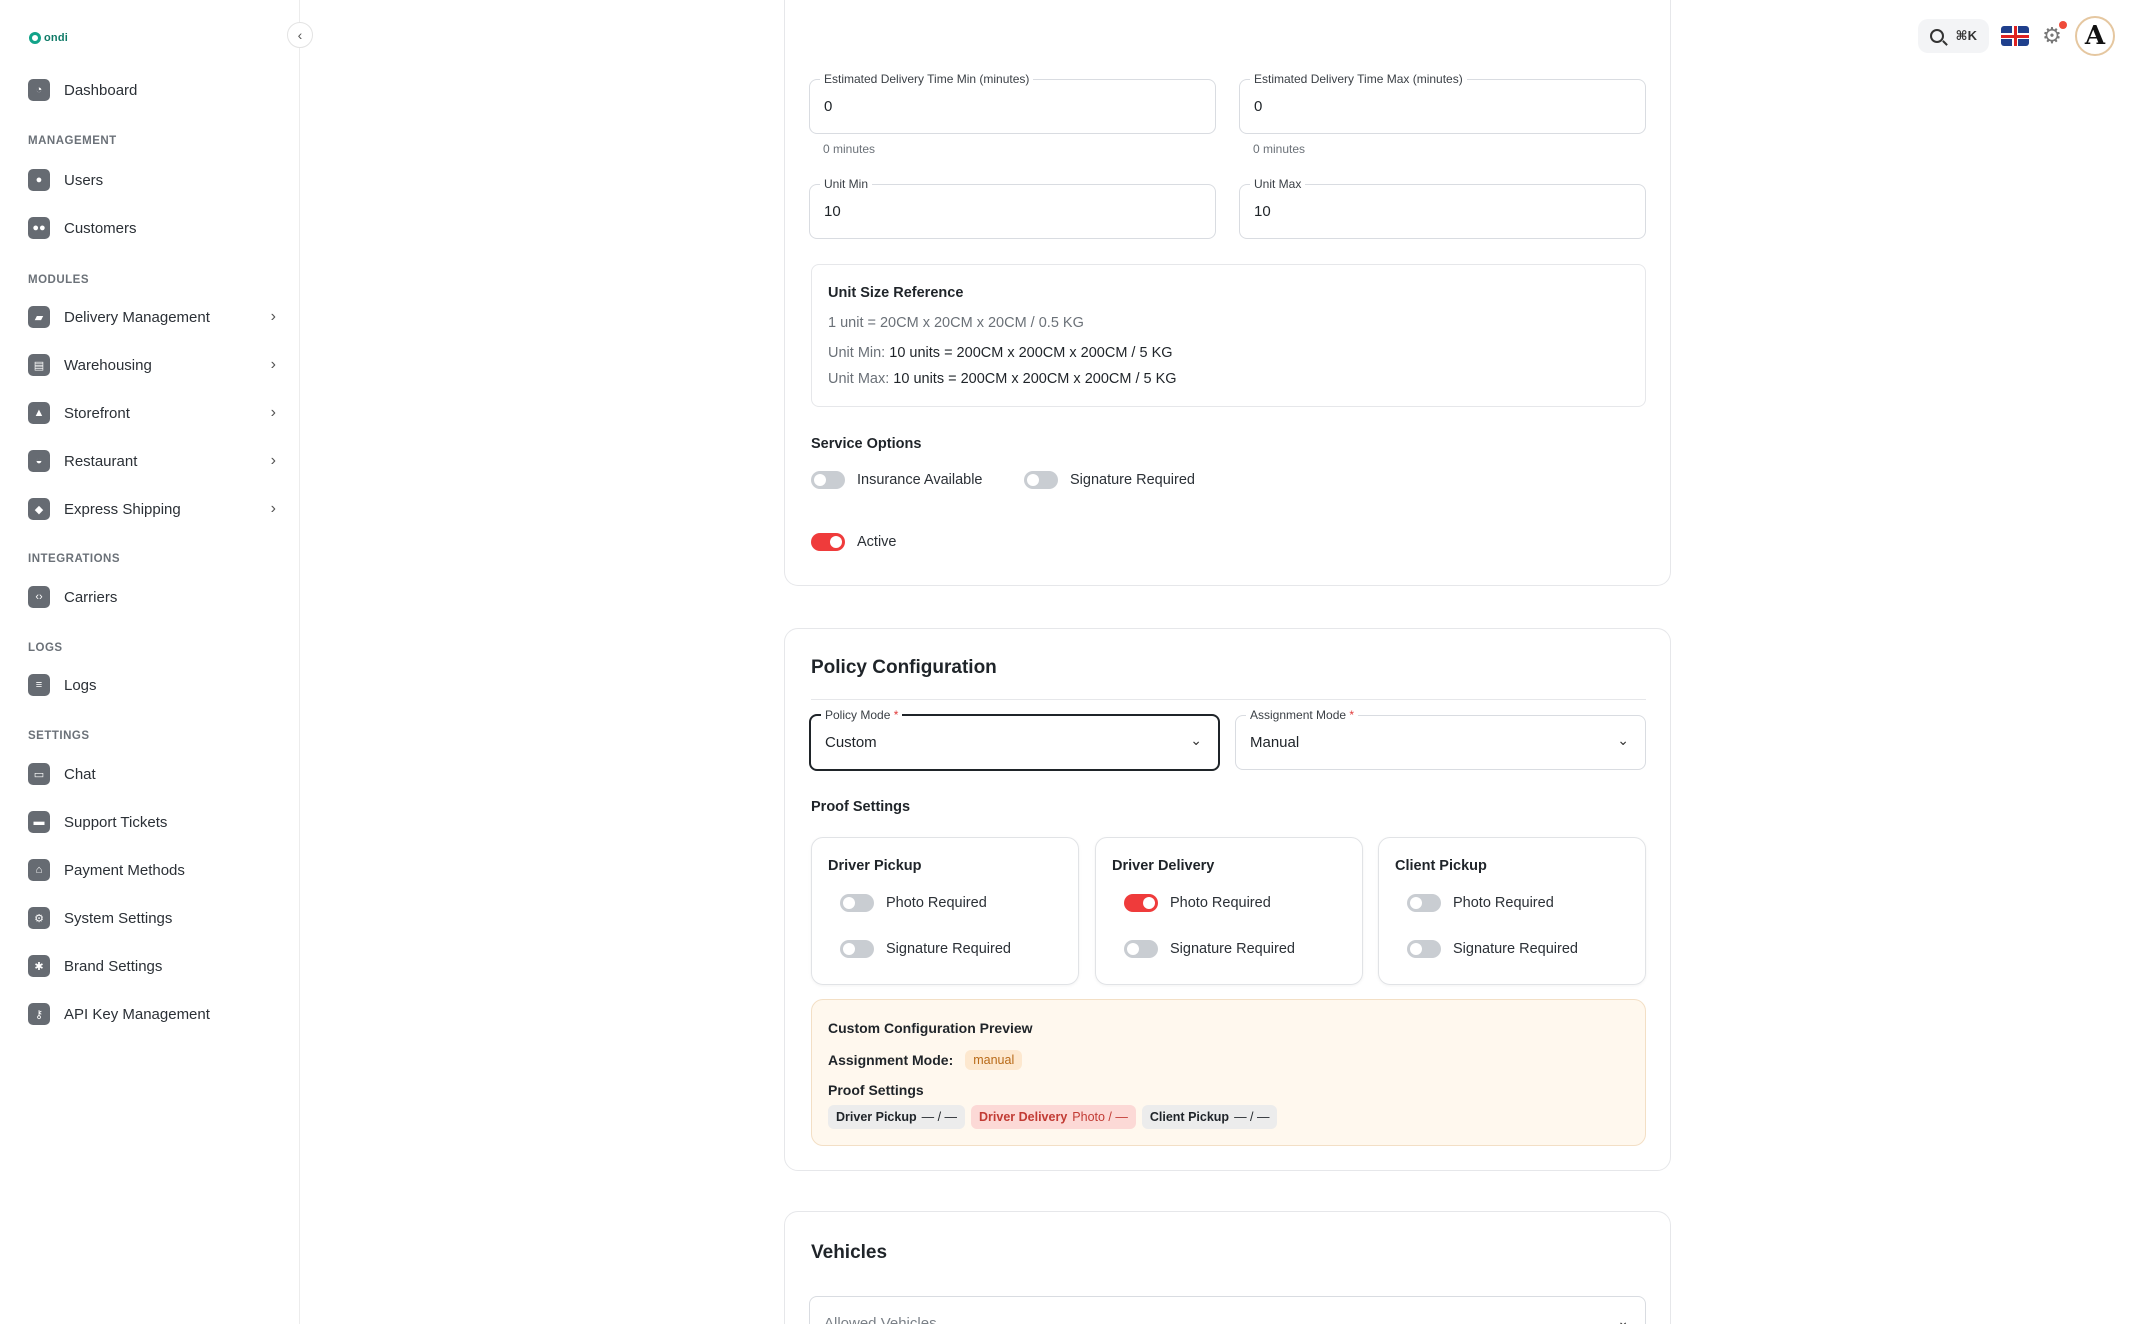  I want to click on field-label: Unit Min, so click(846, 184).